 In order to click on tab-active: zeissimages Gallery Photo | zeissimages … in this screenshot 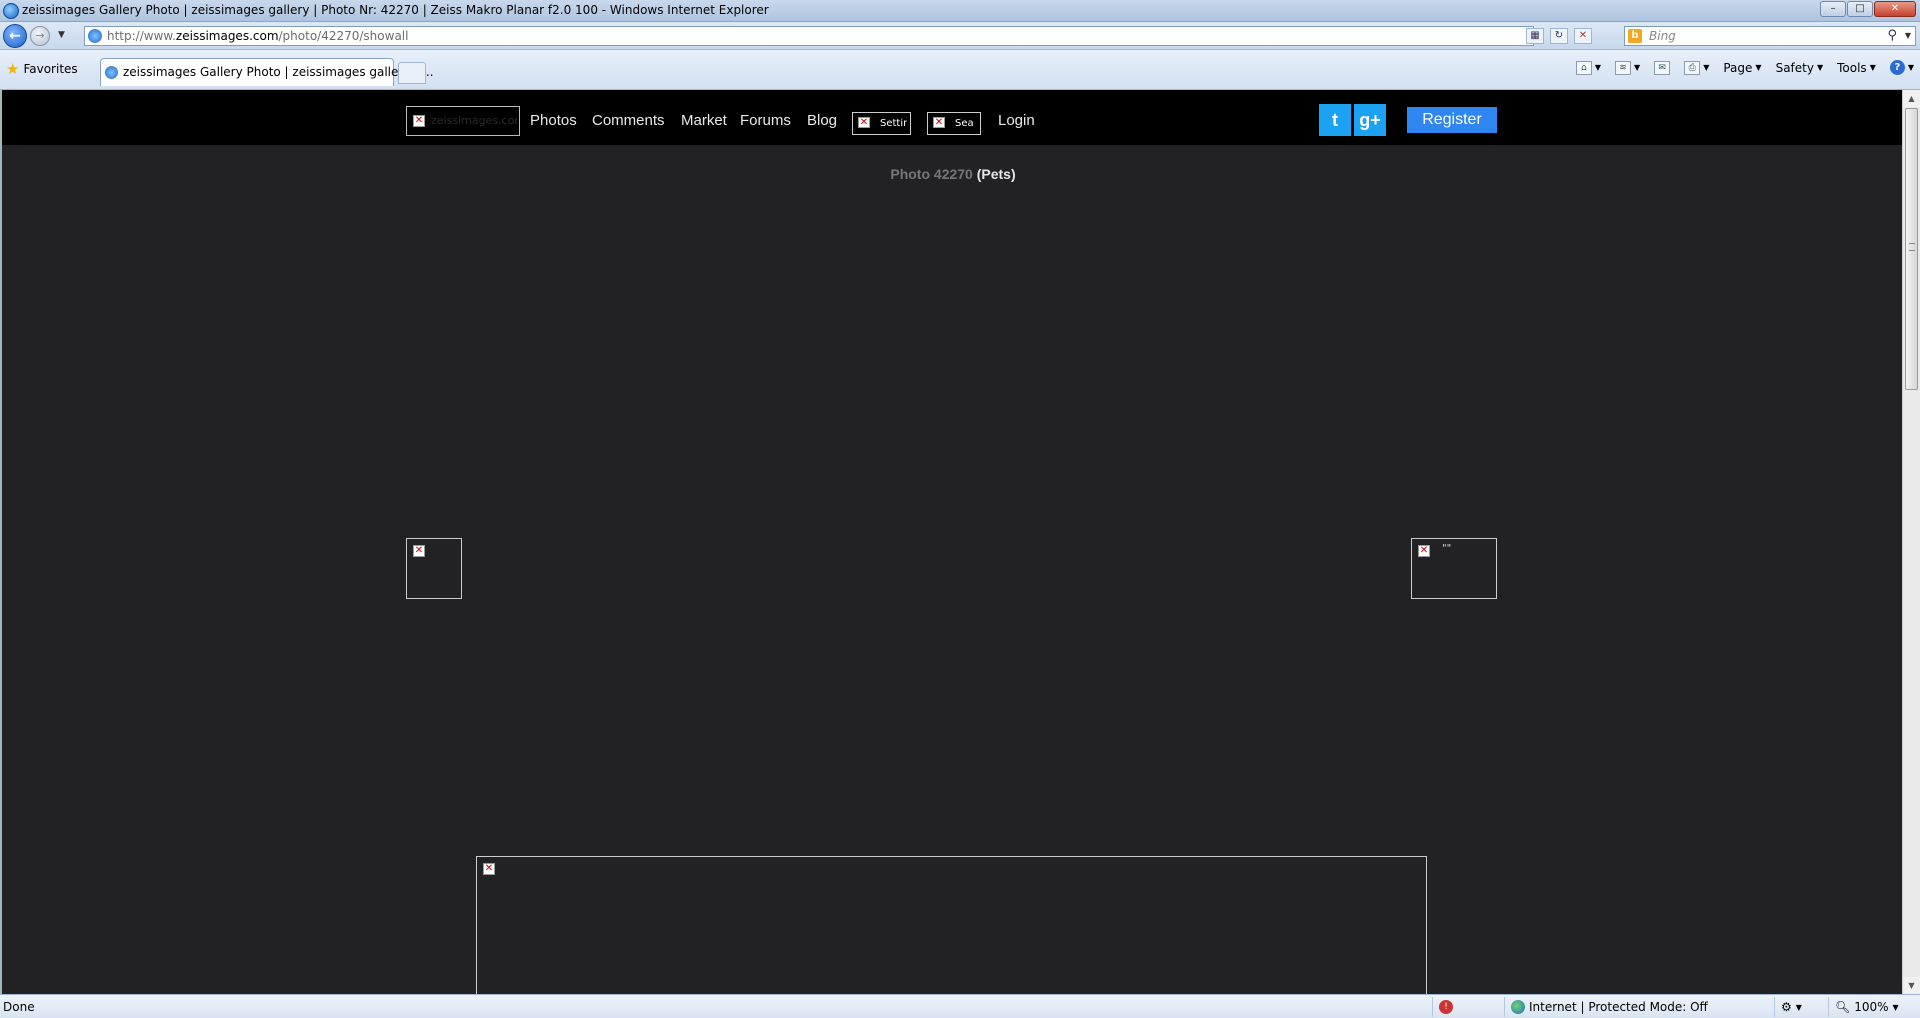, I will do `click(267, 72)`.